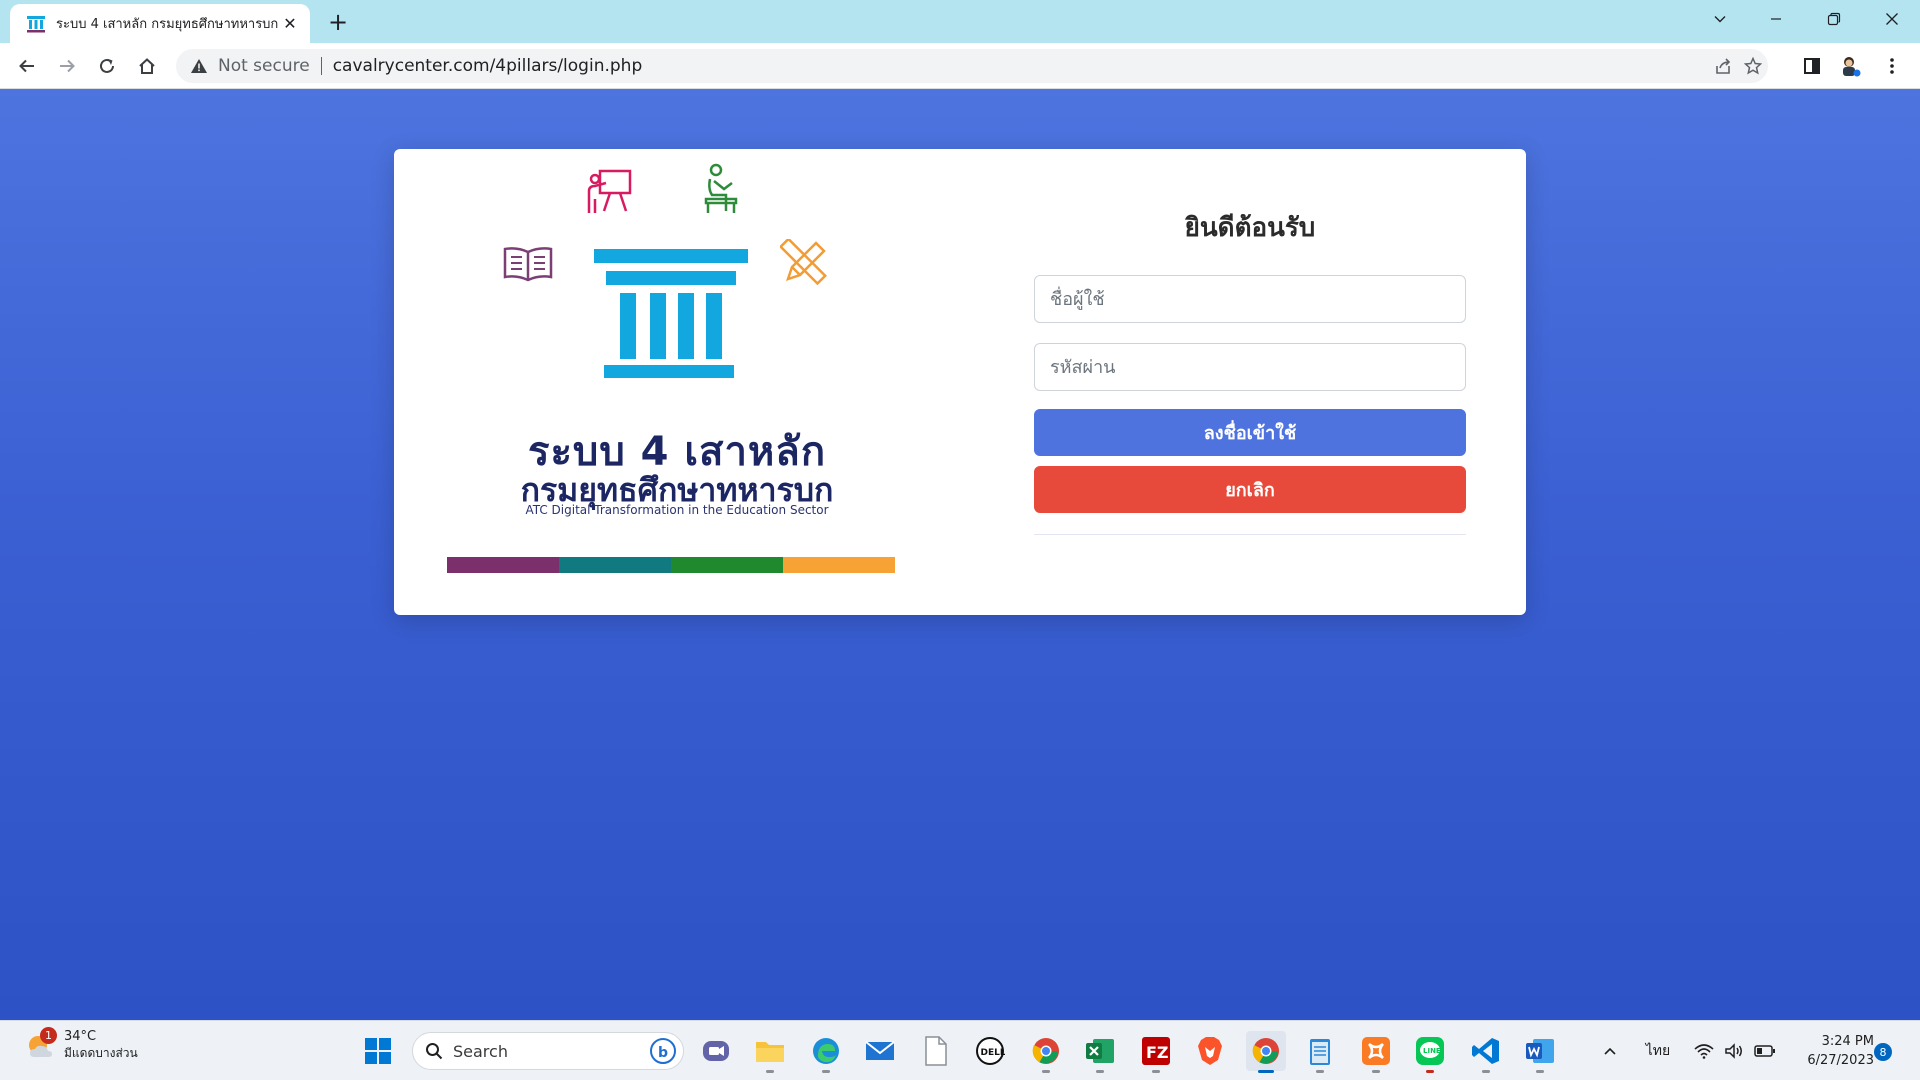 The width and height of the screenshot is (1920, 1080). Describe the element at coordinates (1723, 66) in the screenshot. I see `share-icon` at that location.